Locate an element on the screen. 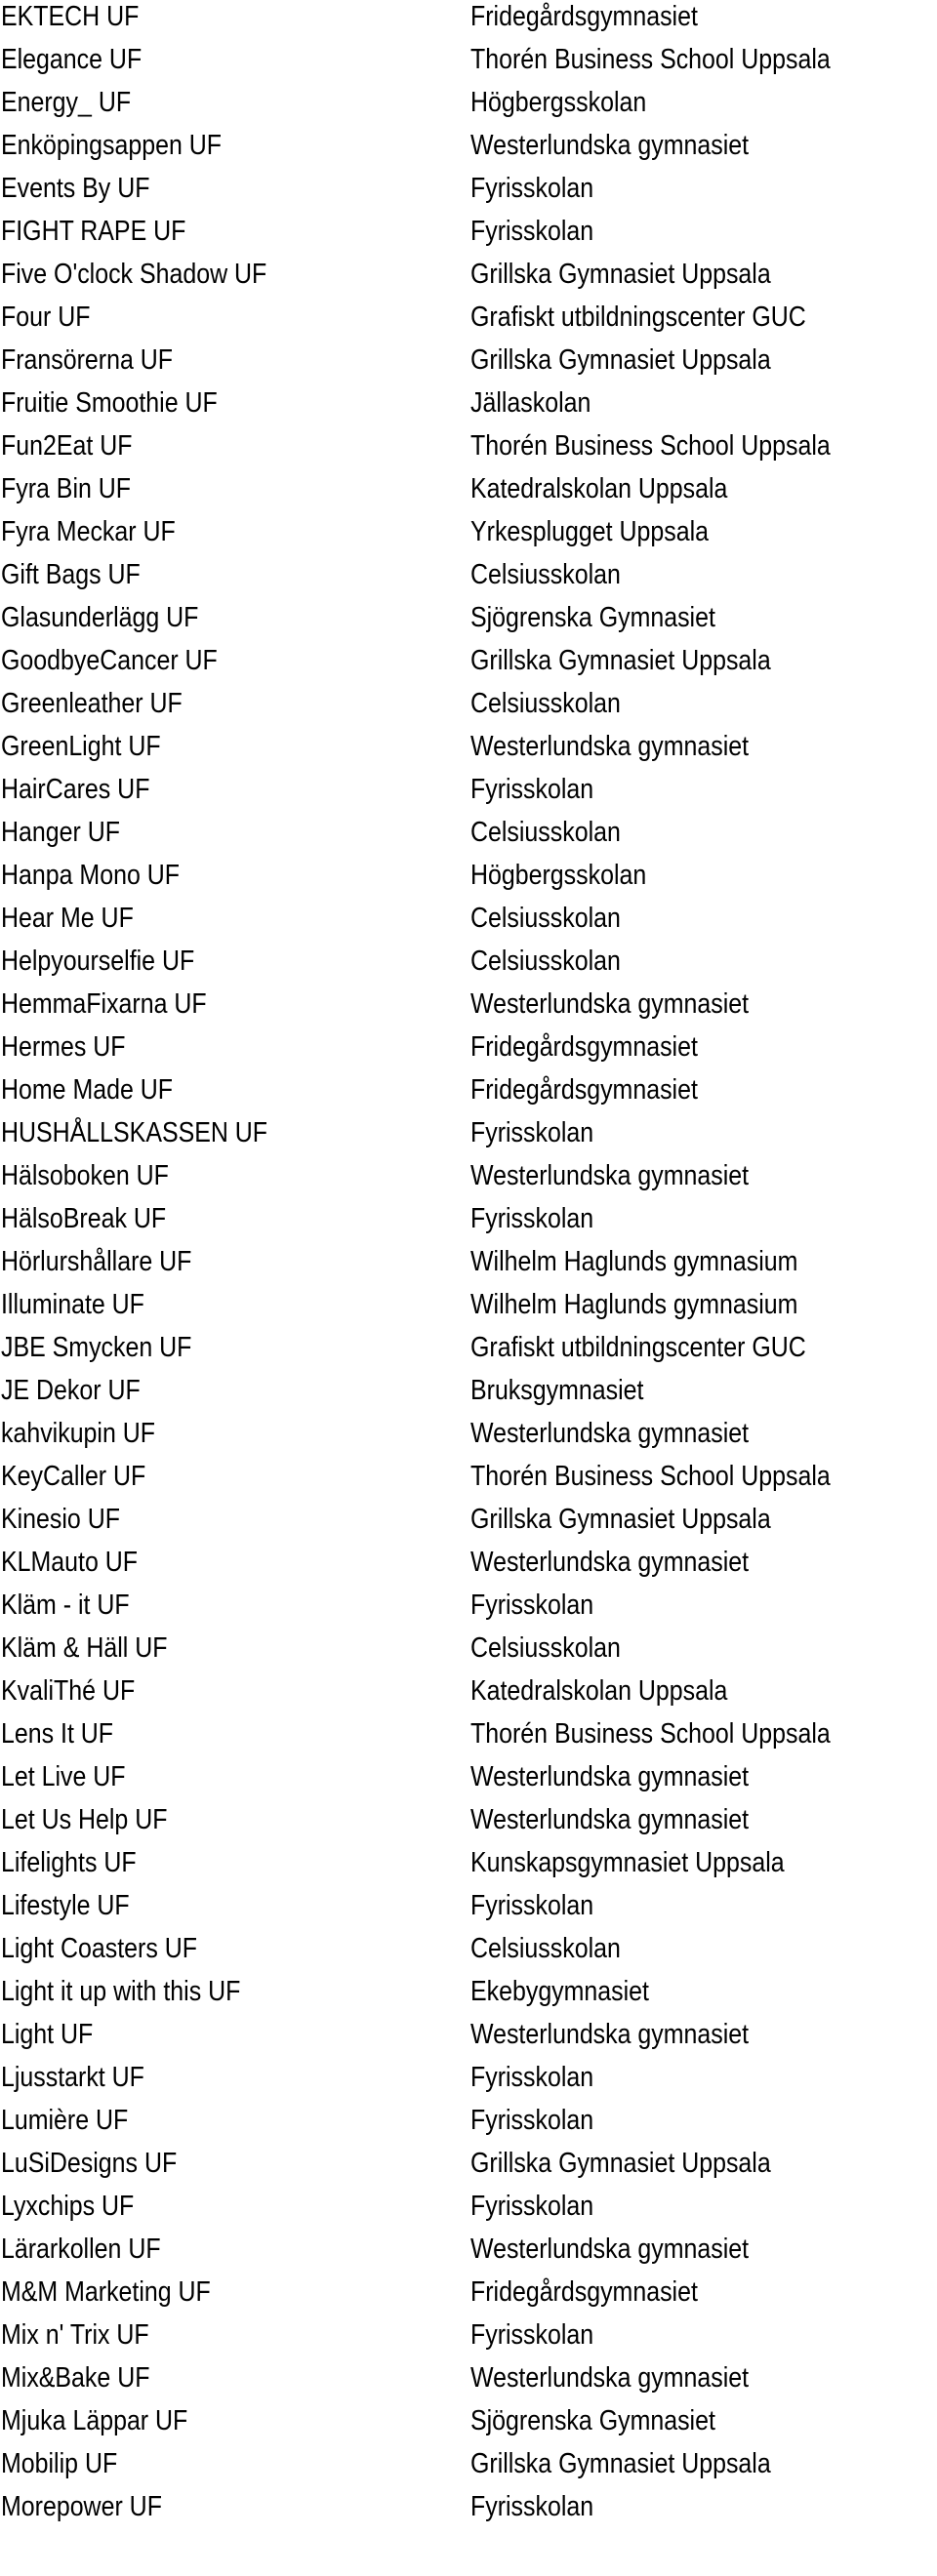 This screenshot has height=2576, width=937. list-row: Mjuka Läppar UF Sjögrenska Gymnasiet is located at coordinates (468, 2425).